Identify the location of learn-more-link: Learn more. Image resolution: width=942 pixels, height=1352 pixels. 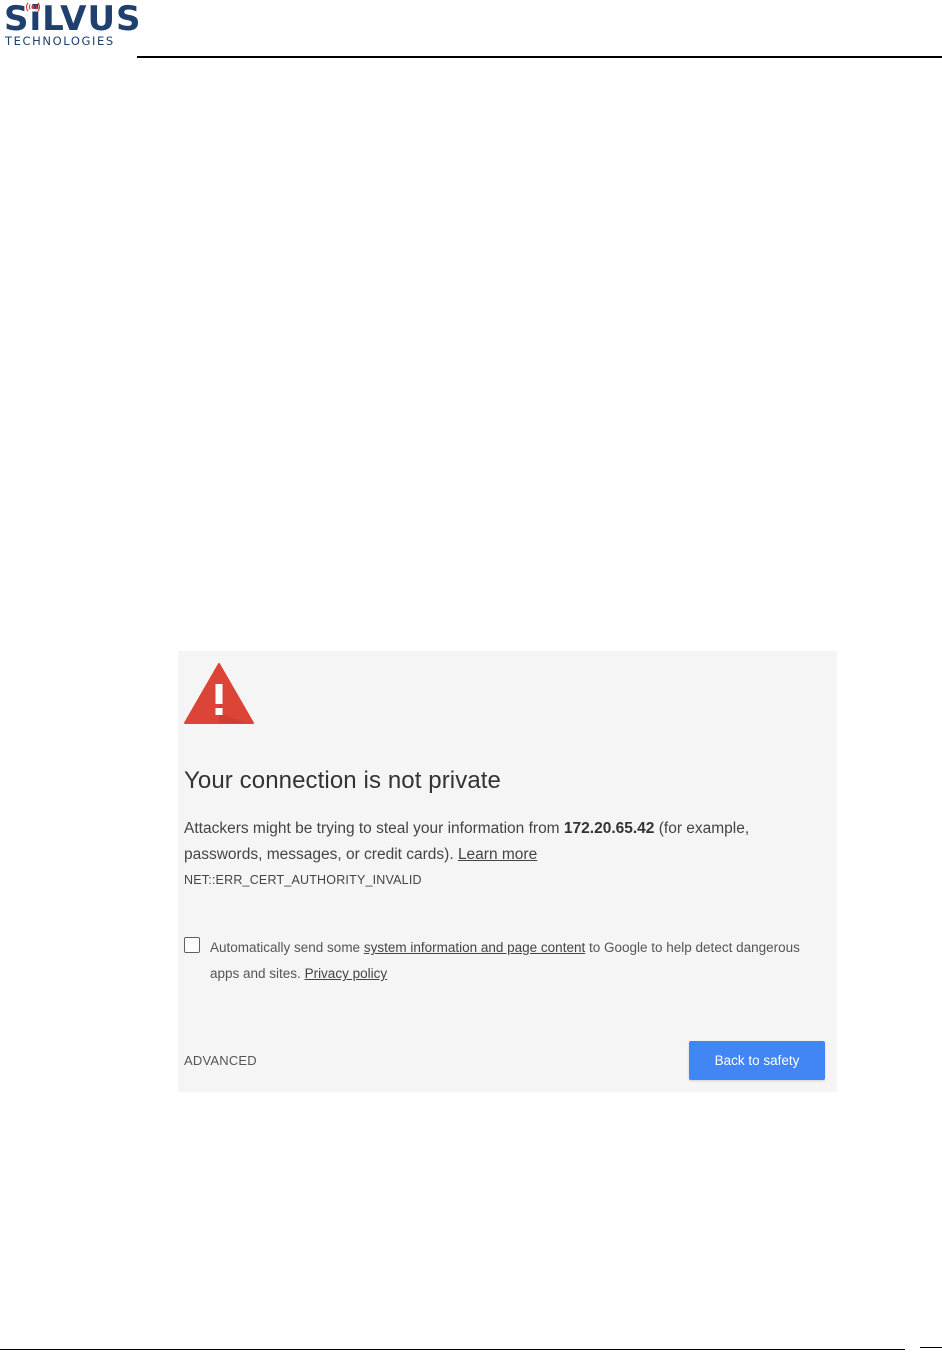
(497, 854).